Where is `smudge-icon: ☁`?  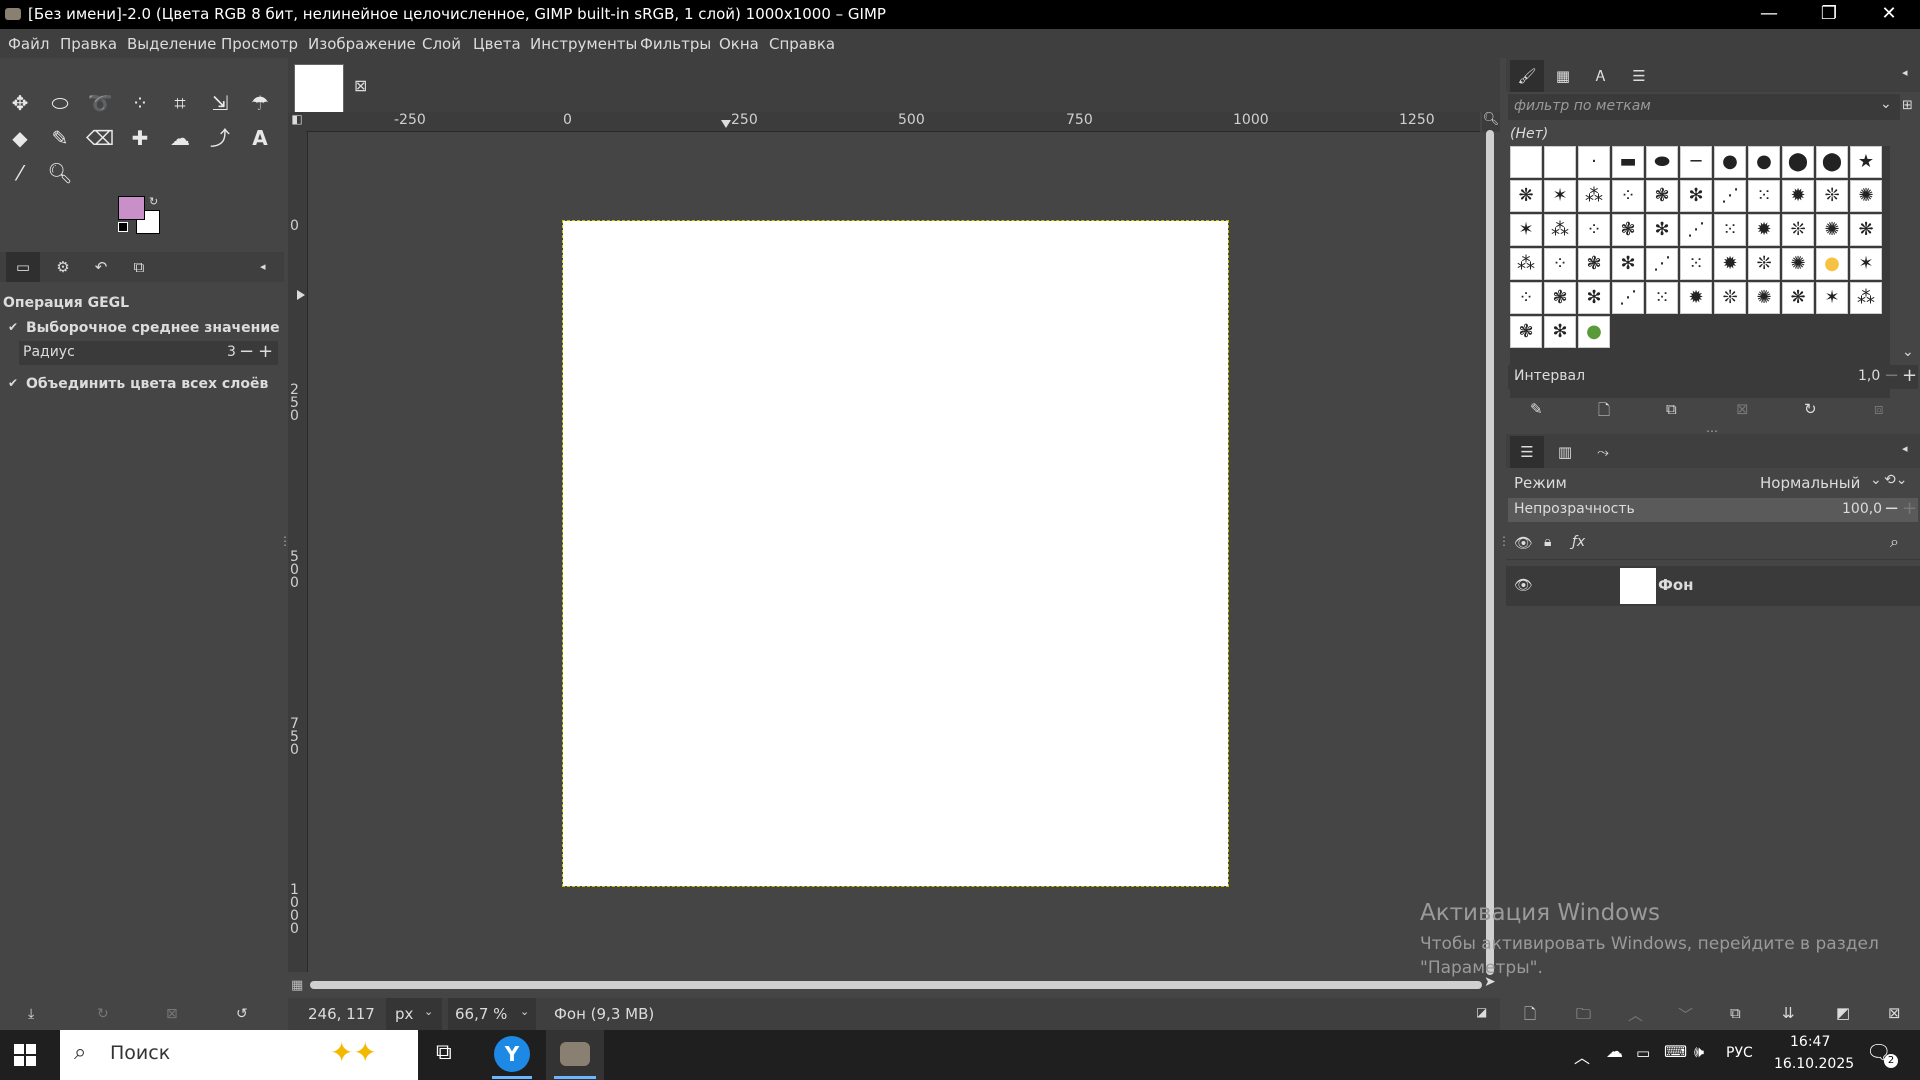 smudge-icon: ☁ is located at coordinates (180, 138).